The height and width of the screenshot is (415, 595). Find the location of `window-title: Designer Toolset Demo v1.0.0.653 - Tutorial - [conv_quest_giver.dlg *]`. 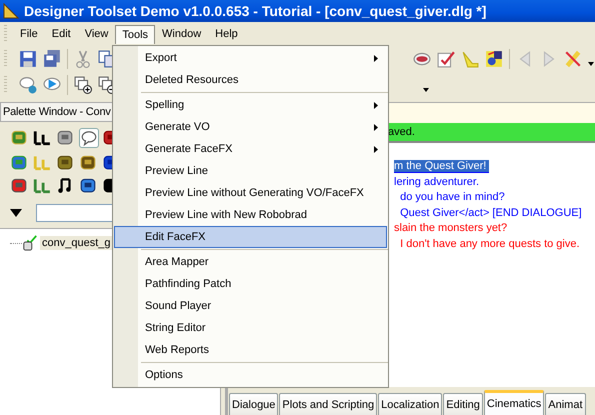

window-title: Designer Toolset Demo v1.0.0.653 - Tutorial - [conv_quest_giver.dlg *] is located at coordinates (255, 11).